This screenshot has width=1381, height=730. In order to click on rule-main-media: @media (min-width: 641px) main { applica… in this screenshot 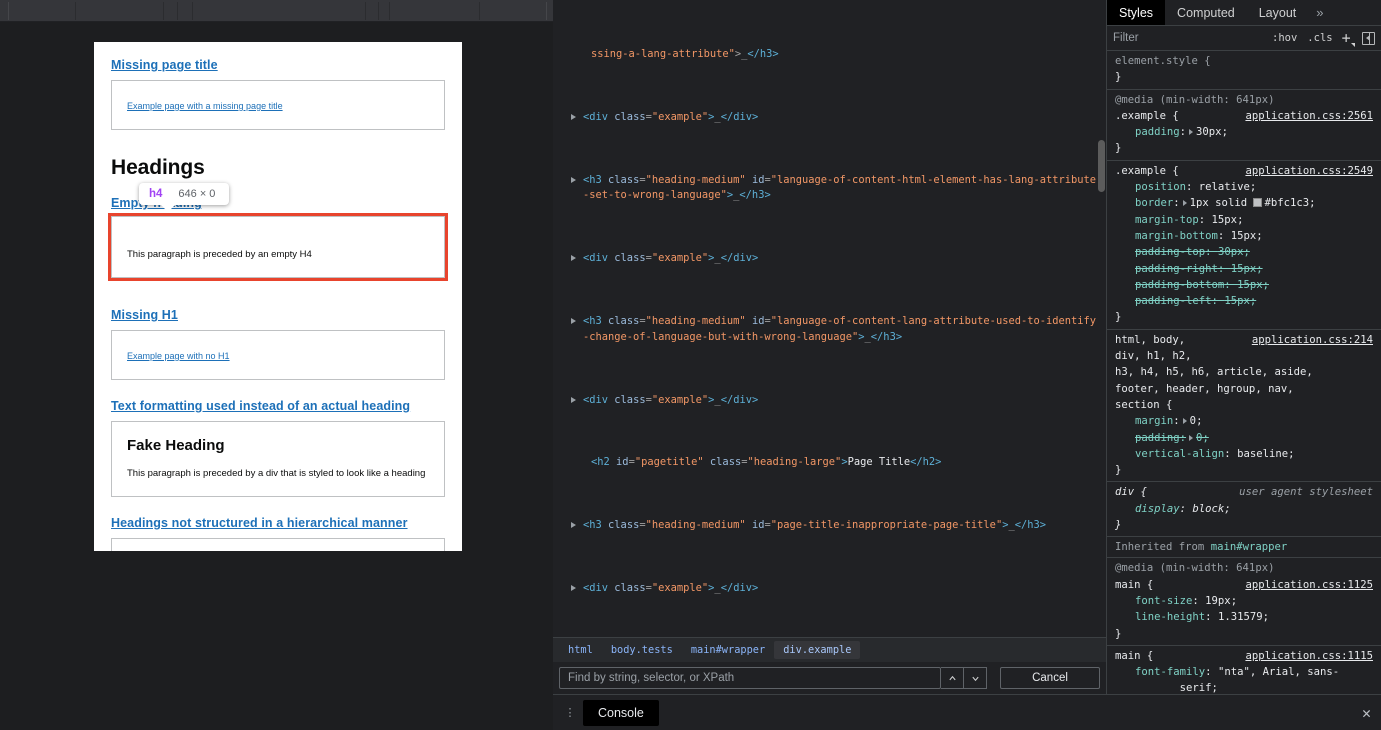, I will do `click(1244, 602)`.